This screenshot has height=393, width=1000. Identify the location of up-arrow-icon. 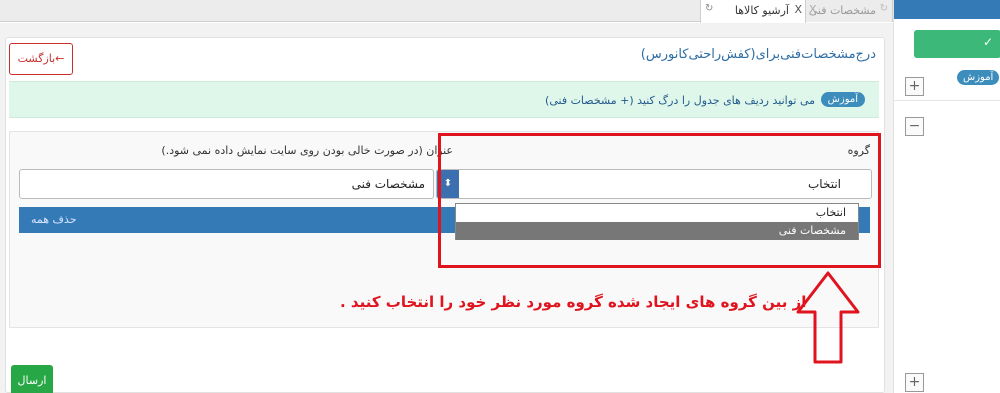
(828, 317).